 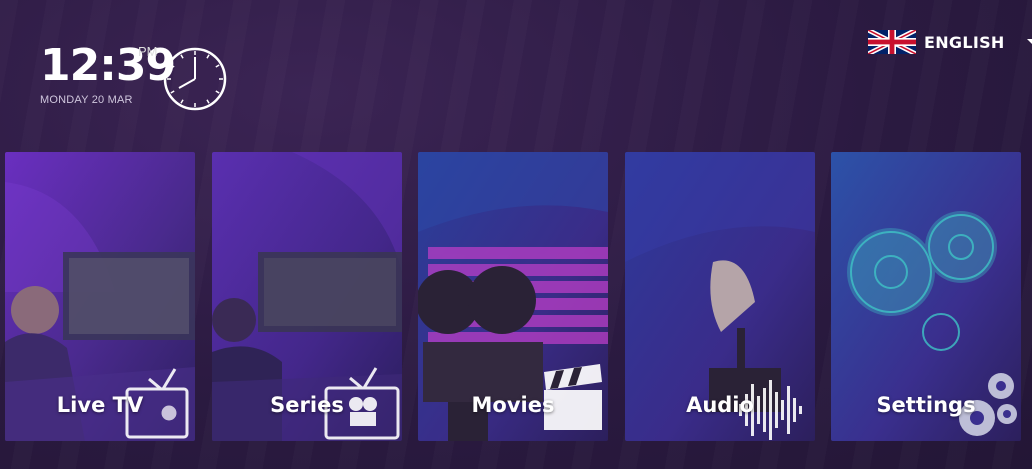 I want to click on language-label: ENGLISH, so click(x=964, y=42).